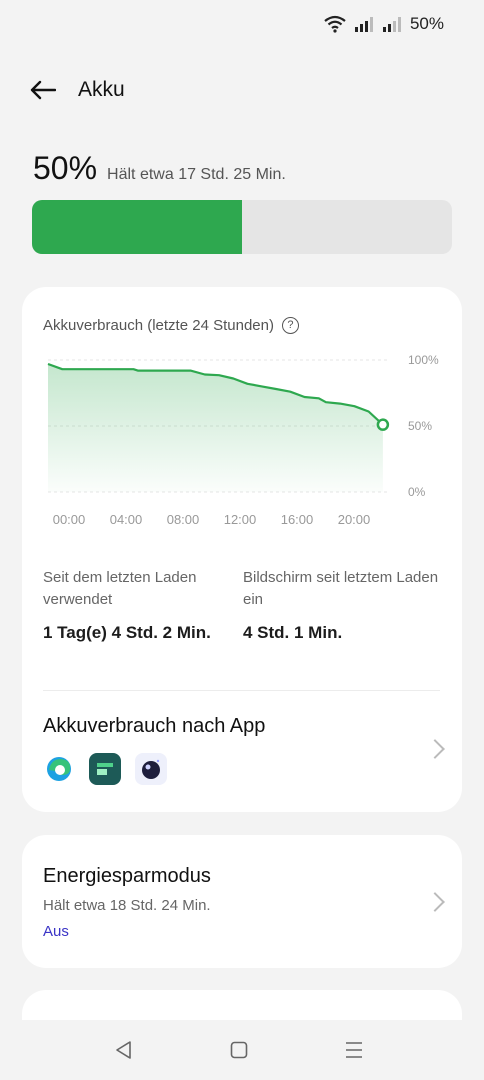 The height and width of the screenshot is (1080, 484). I want to click on battery-usage-chart: 100% 50% 0% 00:00 04:00 08:00 12:00 16:00 20:00, so click(243, 440).